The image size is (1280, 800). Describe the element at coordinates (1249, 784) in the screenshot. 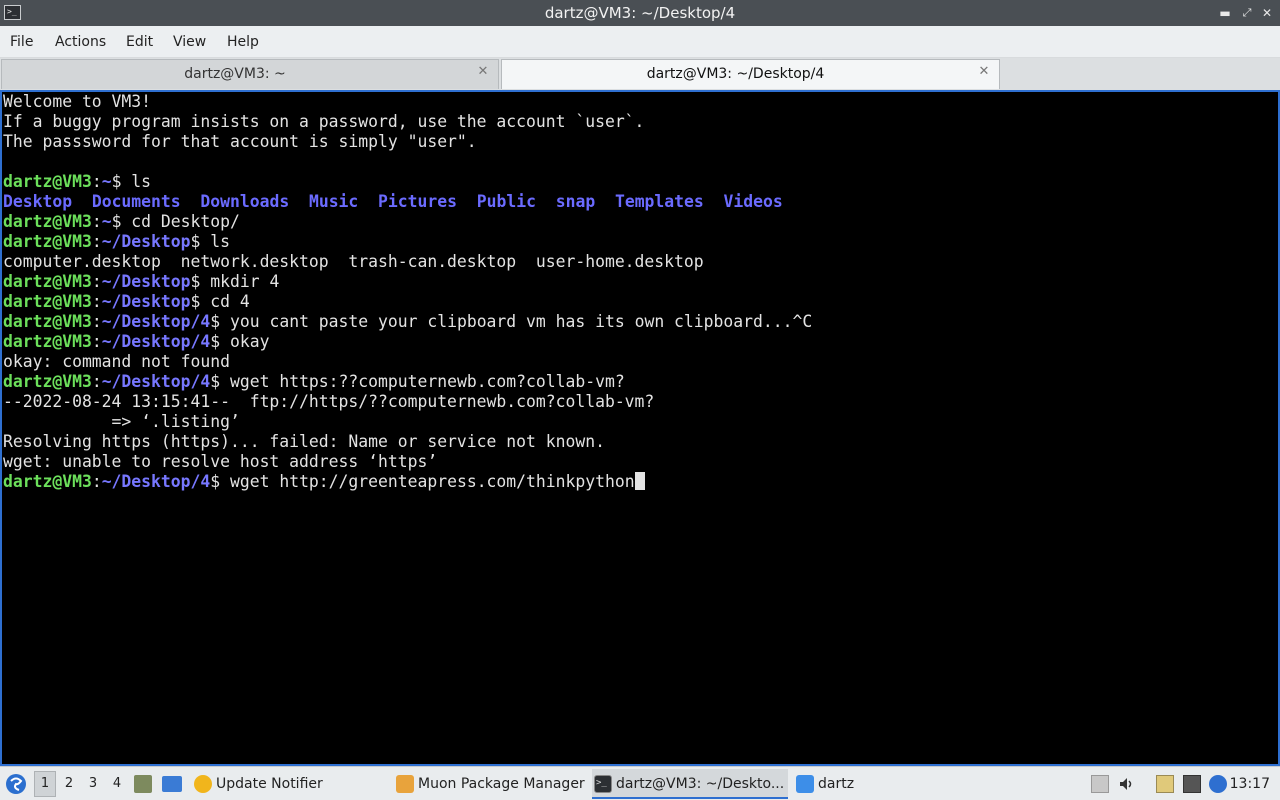

I see `clock: 13:17` at that location.